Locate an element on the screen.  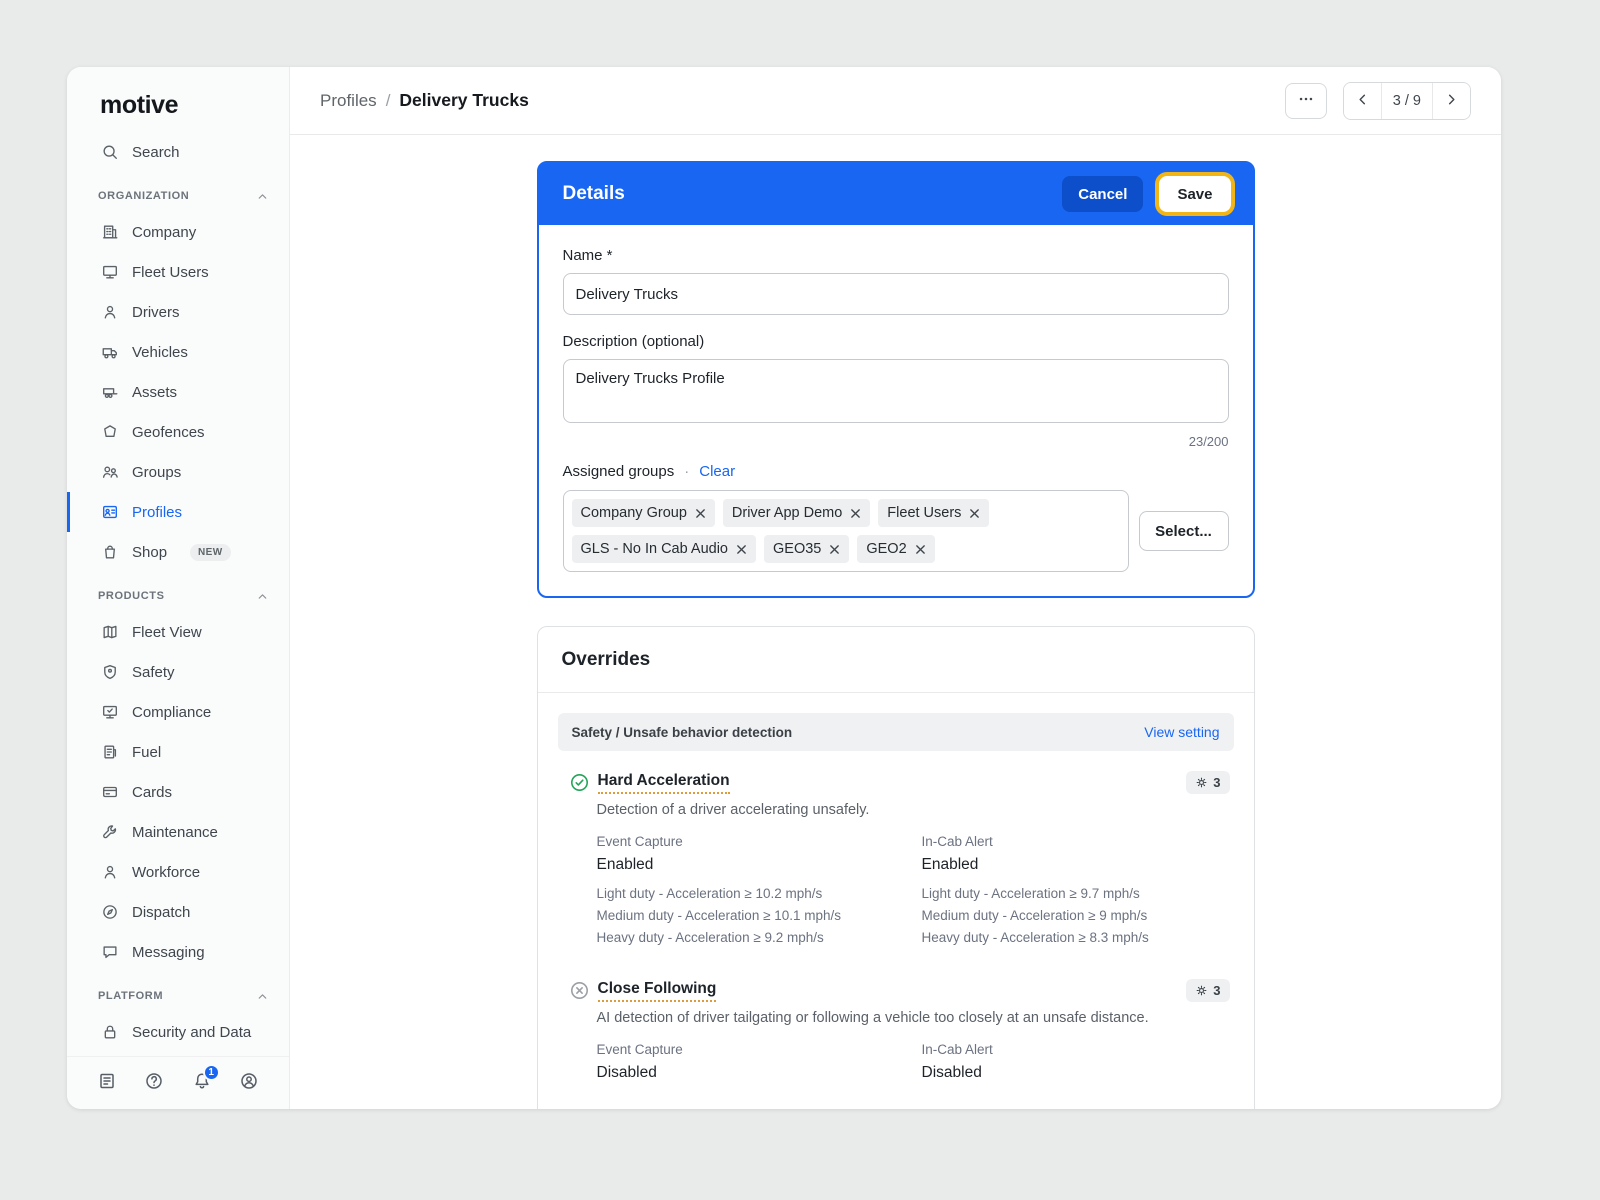
sidebar-item-maintenance: Maintenance is located at coordinates (178, 832).